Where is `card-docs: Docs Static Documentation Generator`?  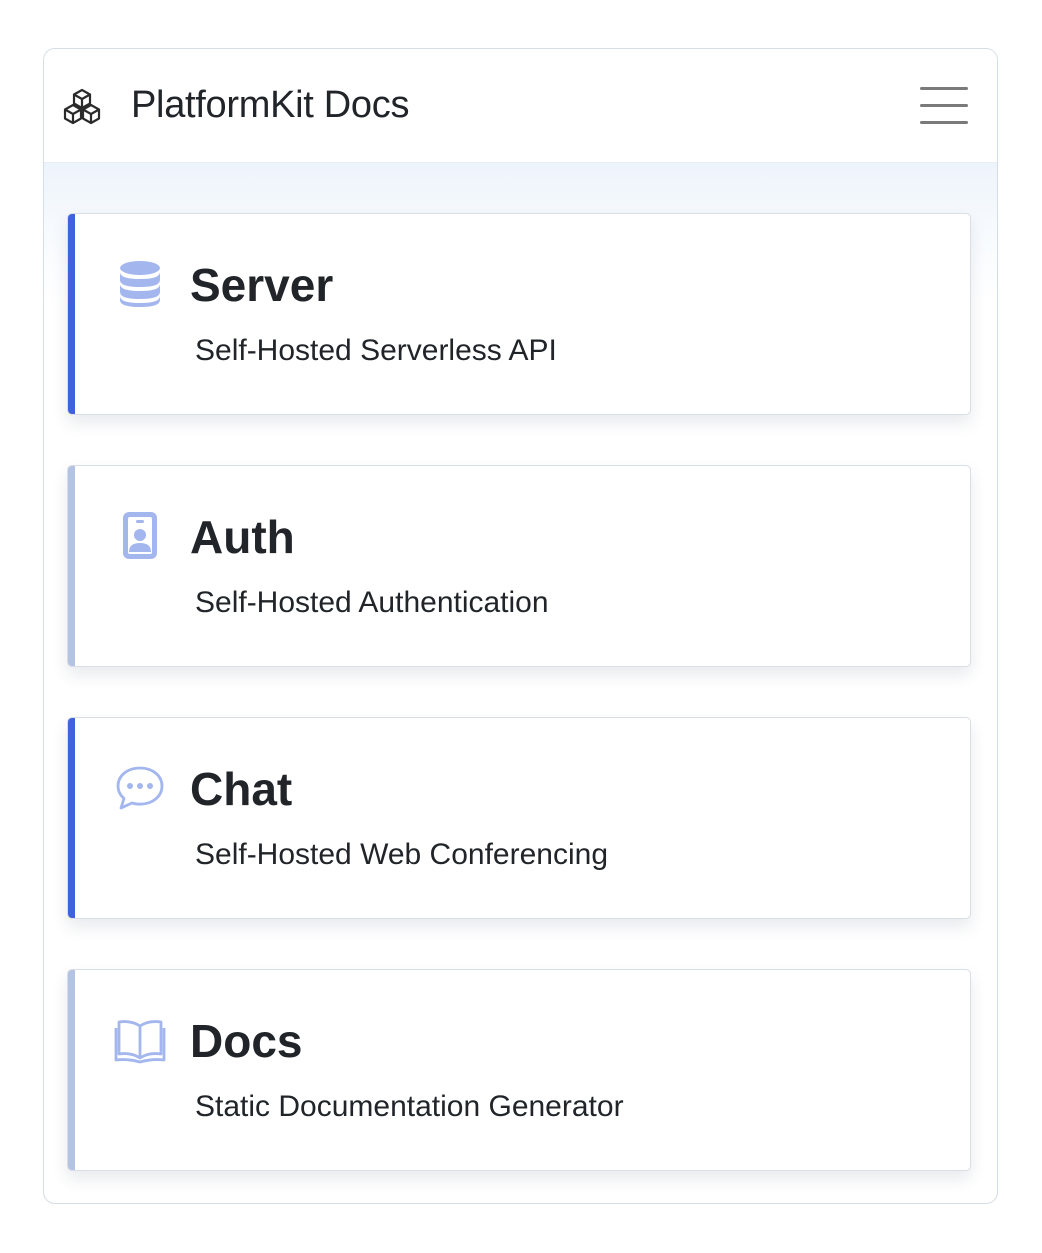
card-docs: Docs Static Documentation Generator is located at coordinates (519, 1070).